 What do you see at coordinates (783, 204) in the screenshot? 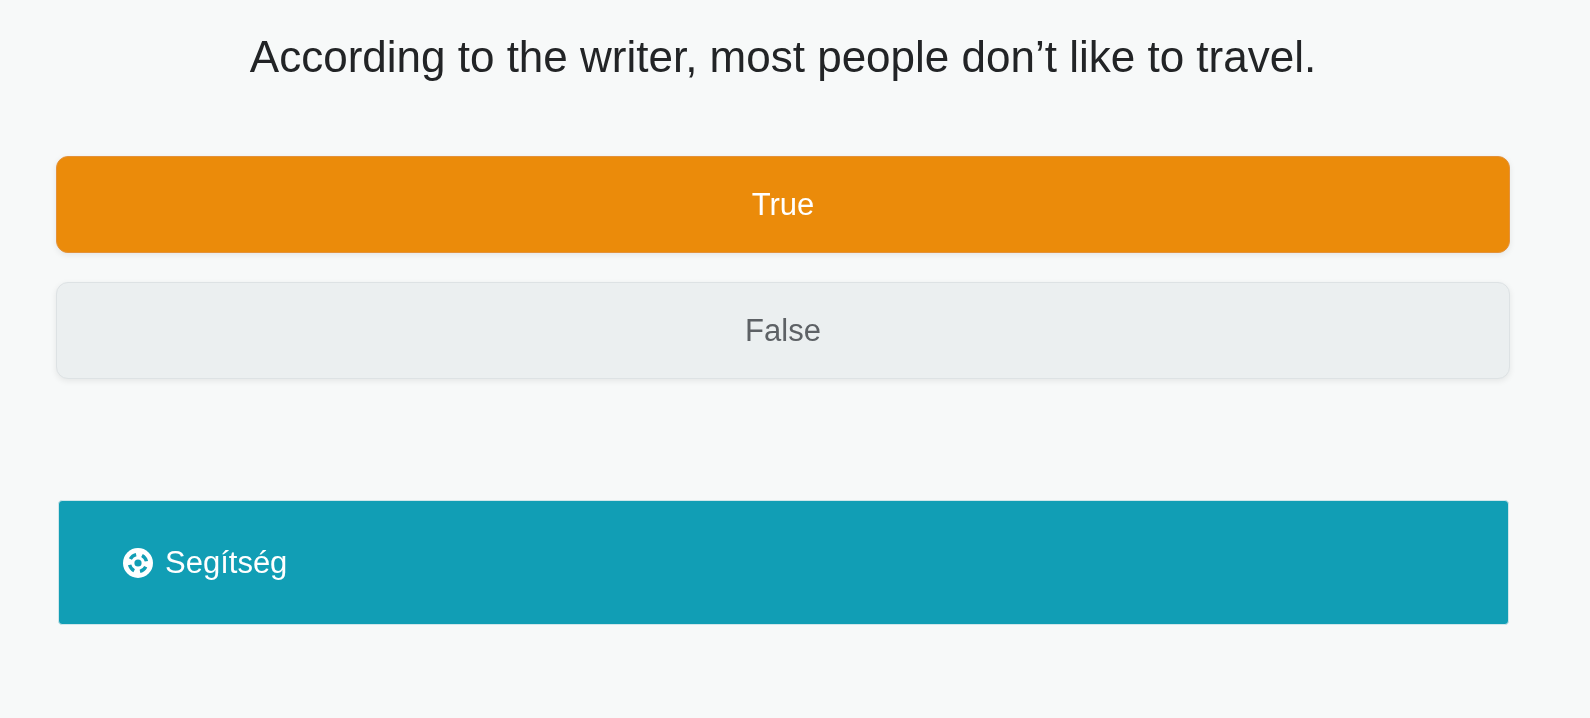
I see `answer-option: True` at bounding box center [783, 204].